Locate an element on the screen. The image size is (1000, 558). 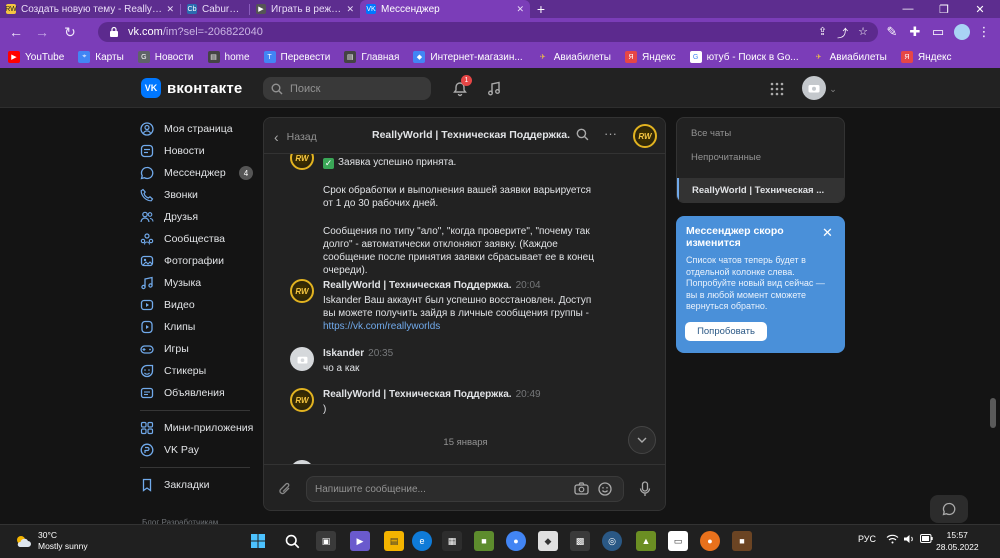
browser-tab-1: Cb Cabura.sh is located at coordinates (215, 9).